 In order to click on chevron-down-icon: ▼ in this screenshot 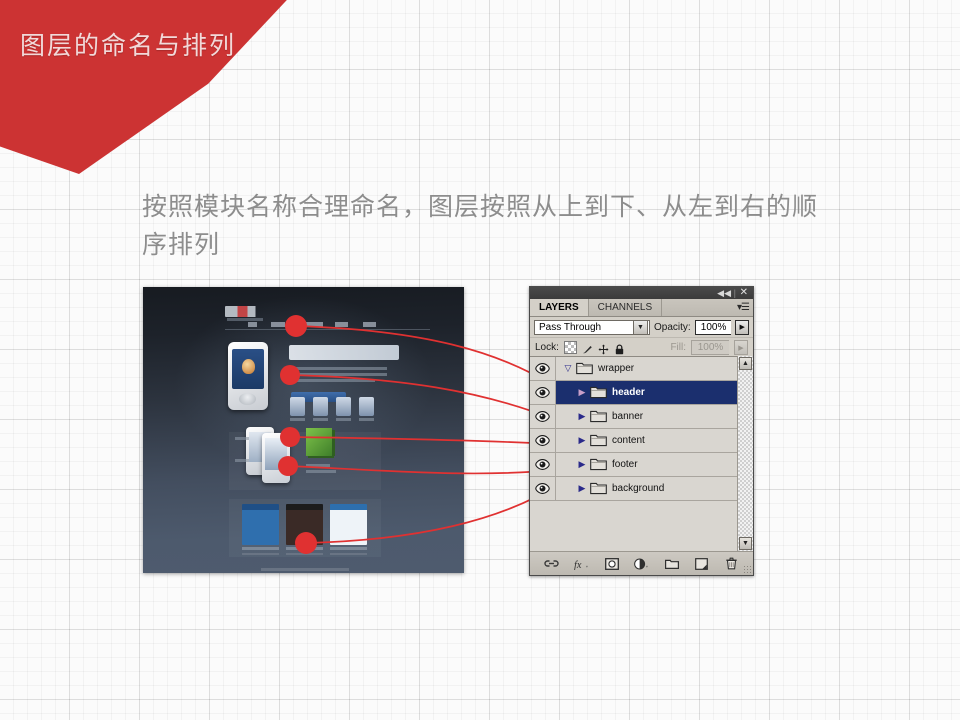, I will do `click(641, 327)`.